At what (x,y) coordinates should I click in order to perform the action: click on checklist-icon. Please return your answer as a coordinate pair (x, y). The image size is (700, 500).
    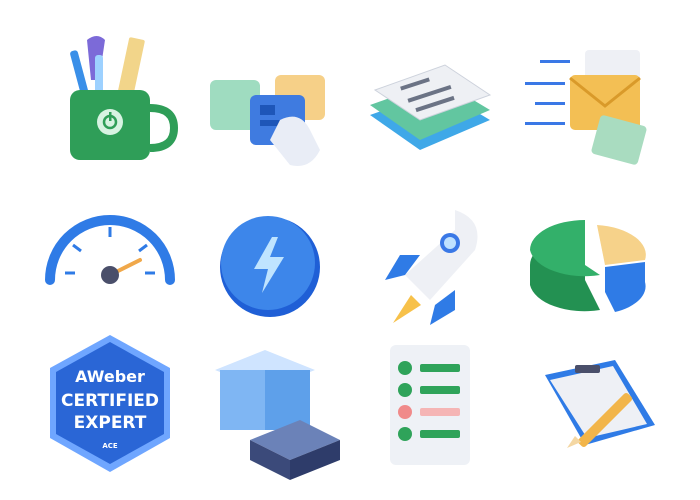
    Looking at the image, I should click on (430, 405).